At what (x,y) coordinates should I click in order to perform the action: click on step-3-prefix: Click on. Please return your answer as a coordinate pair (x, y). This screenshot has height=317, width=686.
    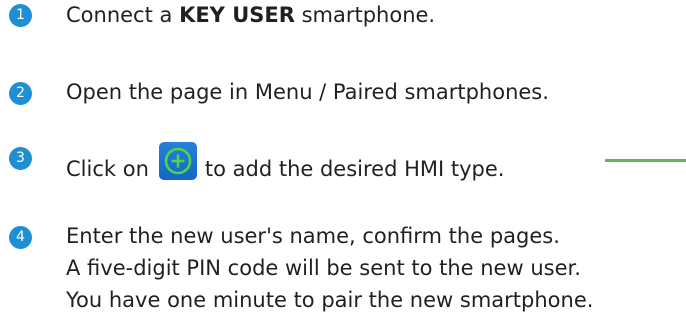
    Looking at the image, I should click on (107, 169).